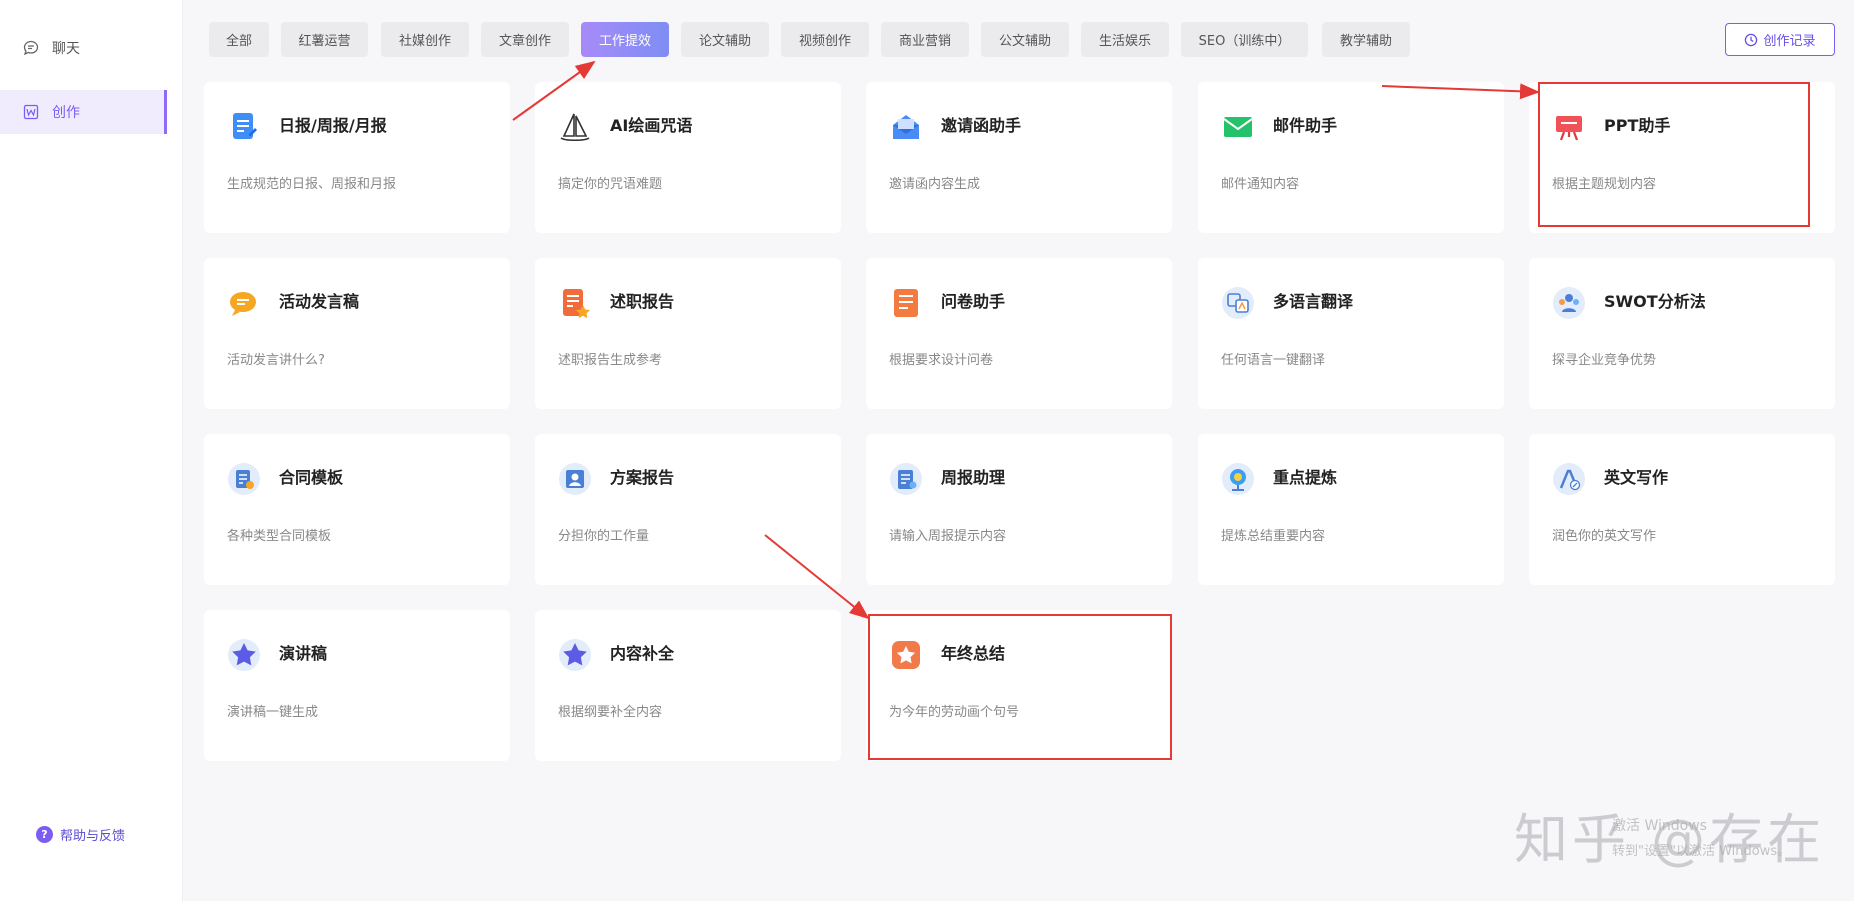  Describe the element at coordinates (1366, 39) in the screenshot. I see `tab-teaching: 教学辅助` at that location.